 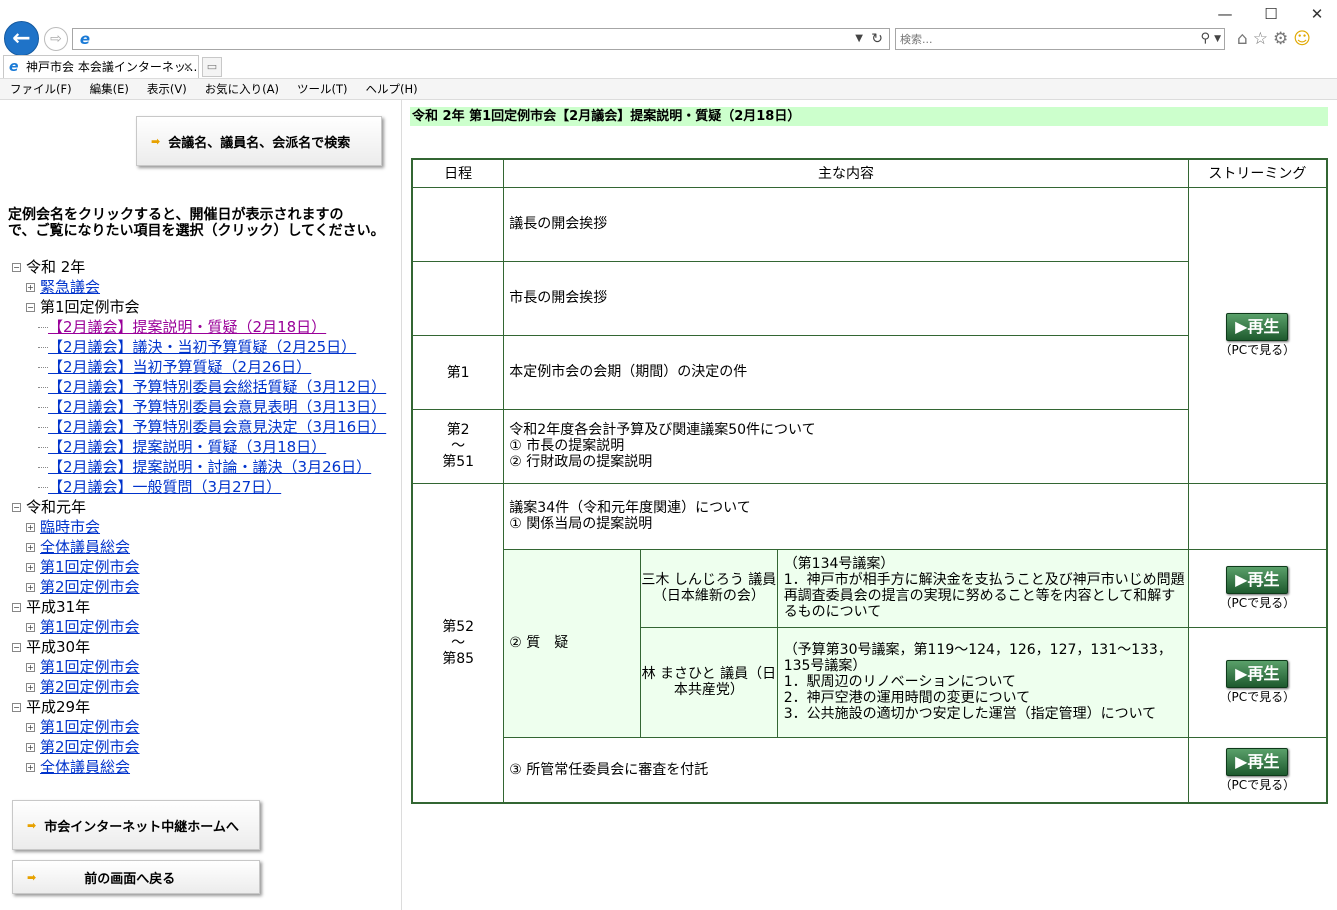 I want to click on tree-item: 【2月議会】議決・当初予算質疑（2月25日）, so click(x=199, y=347).